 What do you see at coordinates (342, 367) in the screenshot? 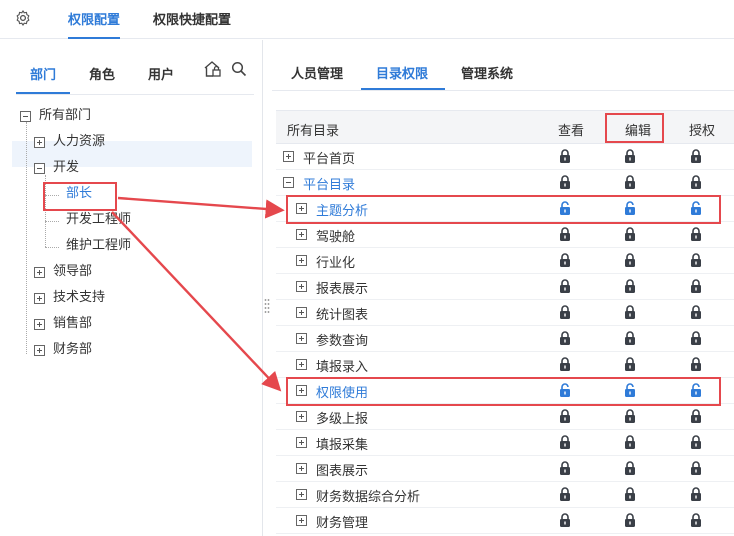
I see `directory-label: 填报录入` at bounding box center [342, 367].